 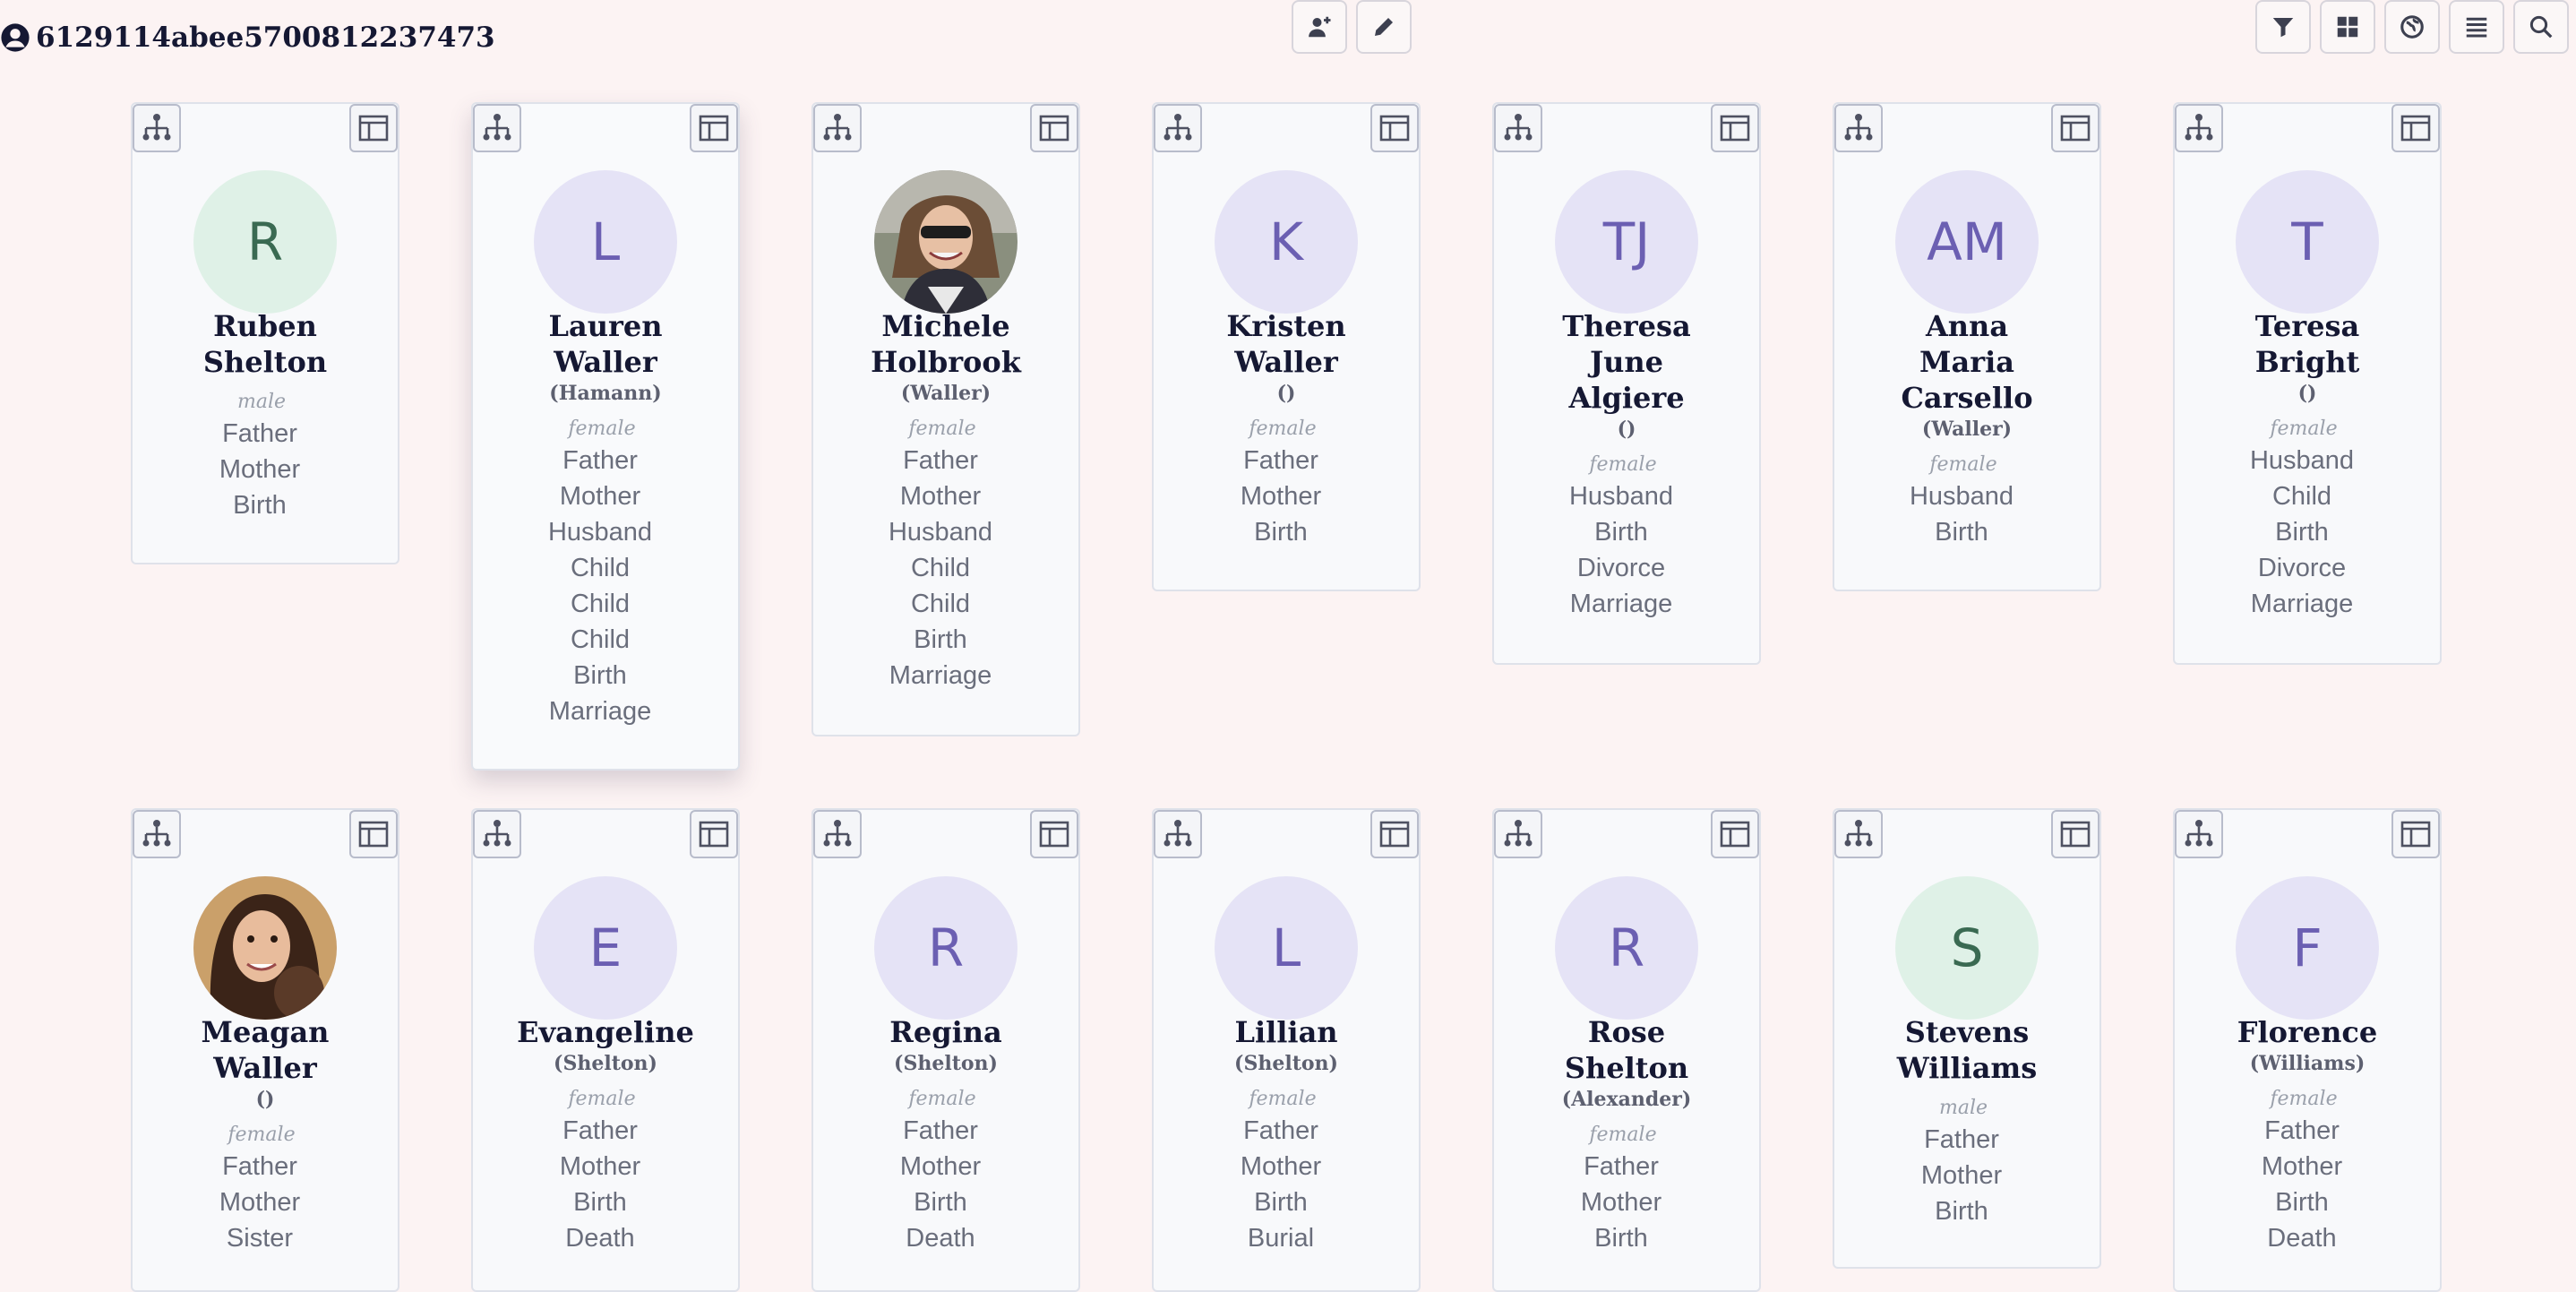 I want to click on edit-button, so click(x=1384, y=27).